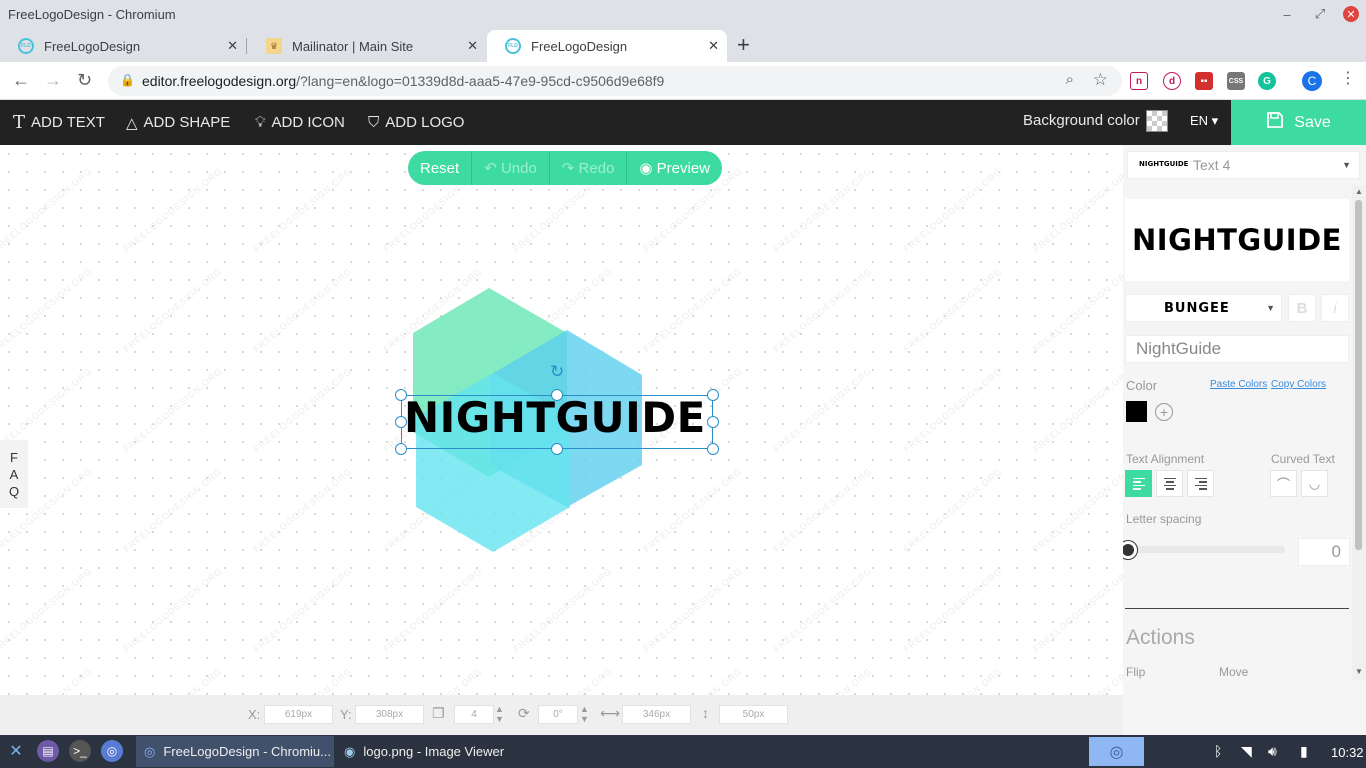 This screenshot has width=1366, height=768. What do you see at coordinates (48, 751) in the screenshot?
I see `files-icon: ▤` at bounding box center [48, 751].